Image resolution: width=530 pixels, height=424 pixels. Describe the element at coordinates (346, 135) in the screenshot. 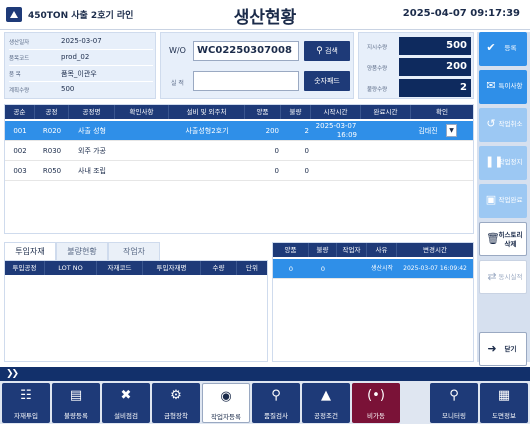

I see `start-time: 16:09` at that location.